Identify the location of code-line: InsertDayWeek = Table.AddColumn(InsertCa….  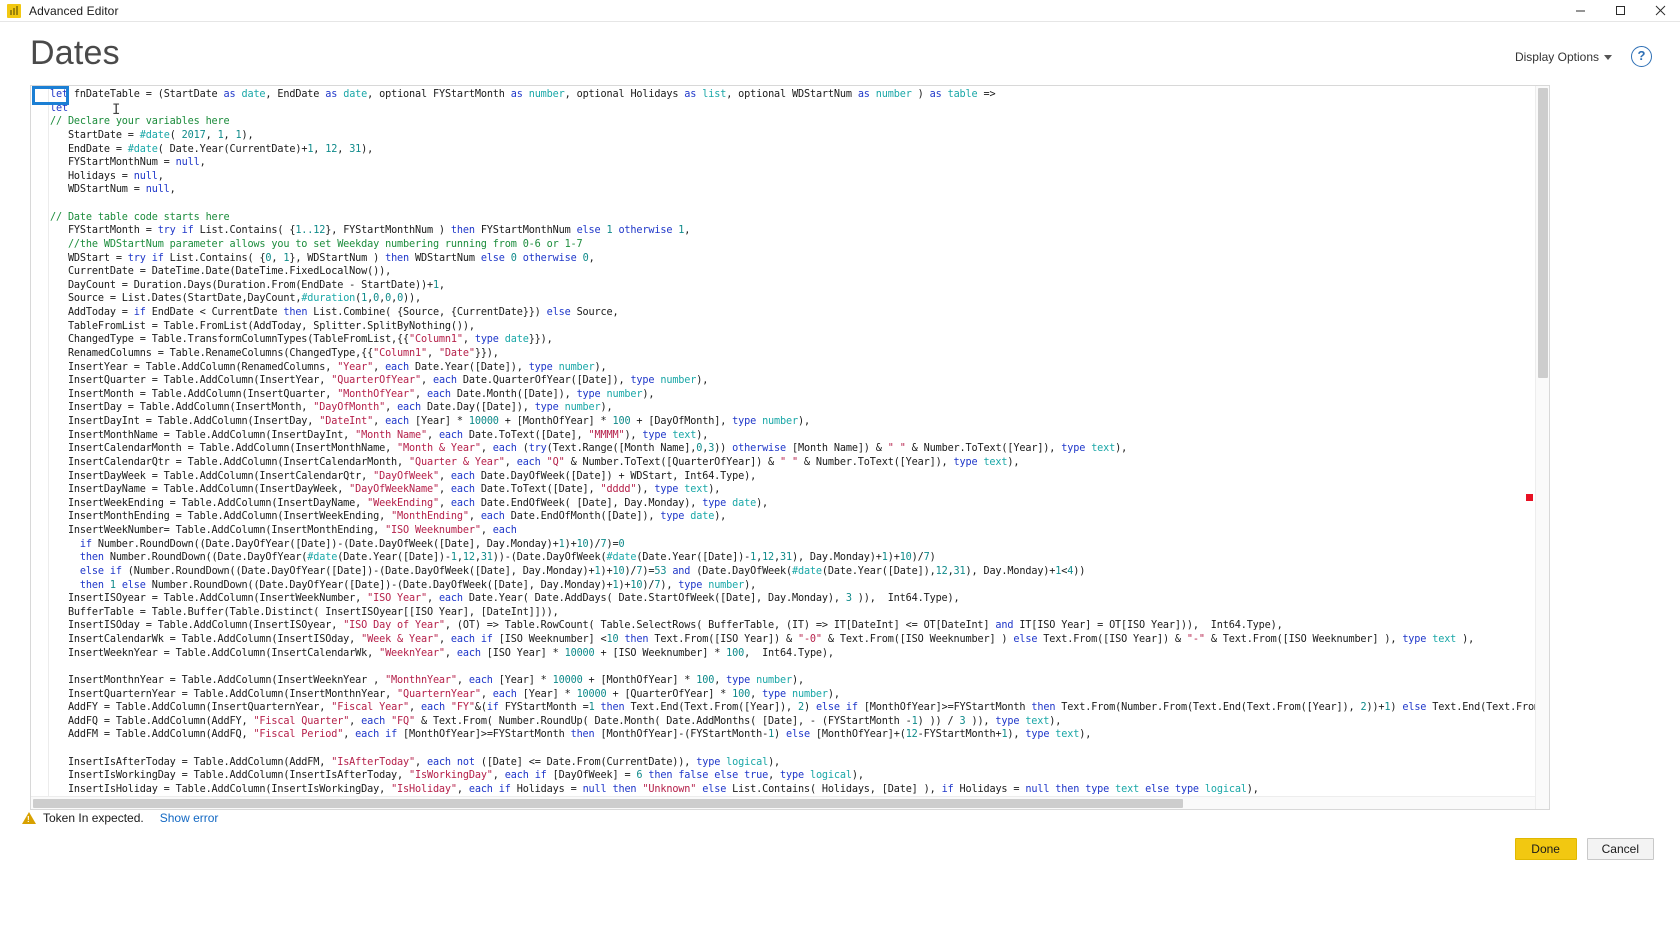
(403, 476).